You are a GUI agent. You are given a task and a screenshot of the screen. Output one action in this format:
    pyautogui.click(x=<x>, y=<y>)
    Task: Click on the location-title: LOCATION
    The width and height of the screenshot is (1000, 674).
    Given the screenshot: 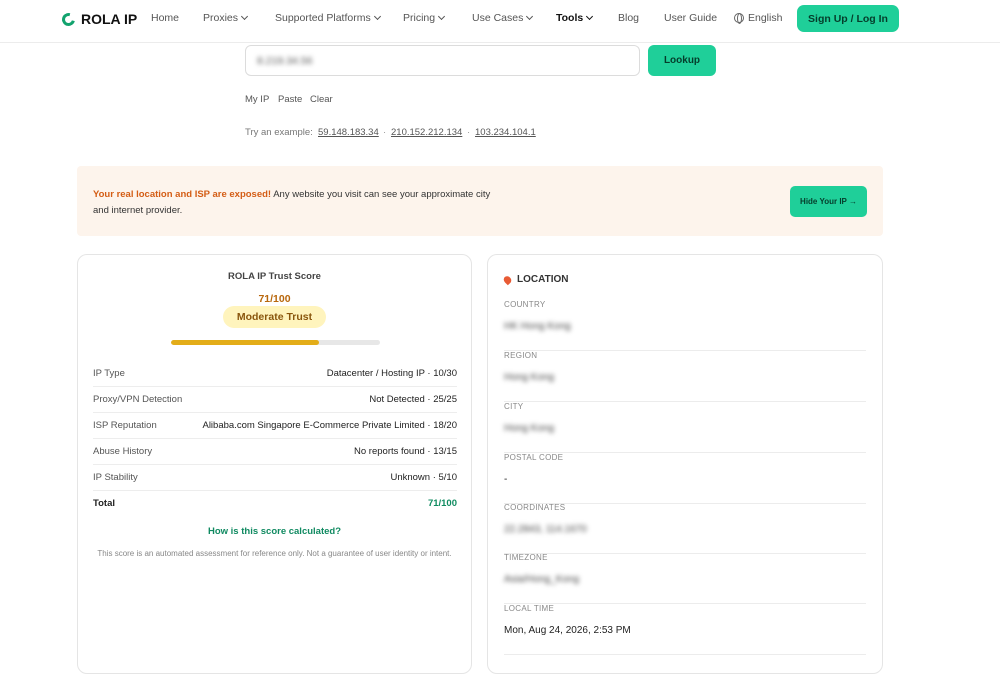 What is the action you would take?
    pyautogui.click(x=543, y=279)
    